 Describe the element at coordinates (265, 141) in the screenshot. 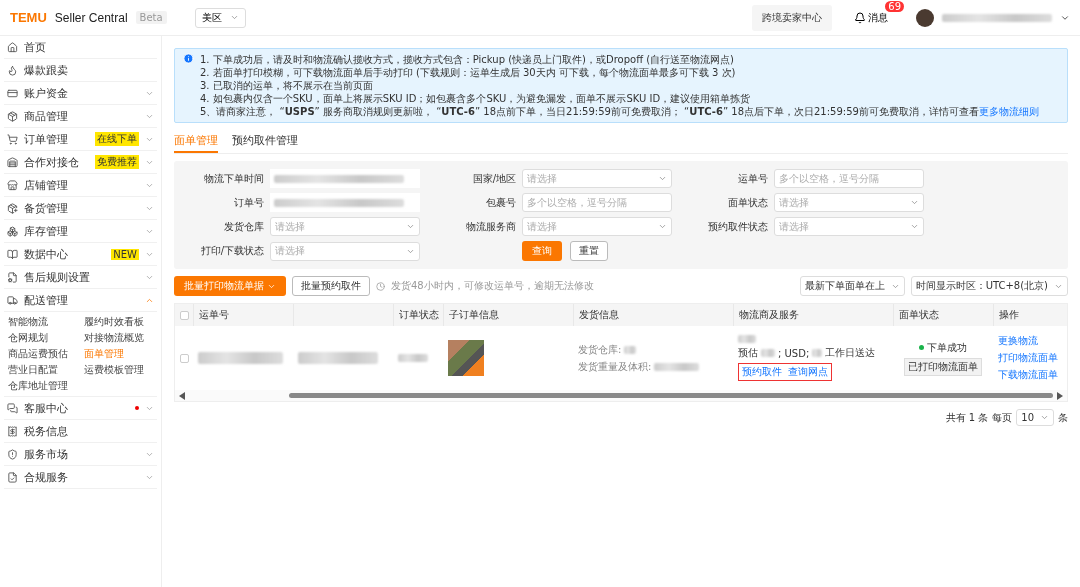

I see `tab: 预约取件管理` at that location.